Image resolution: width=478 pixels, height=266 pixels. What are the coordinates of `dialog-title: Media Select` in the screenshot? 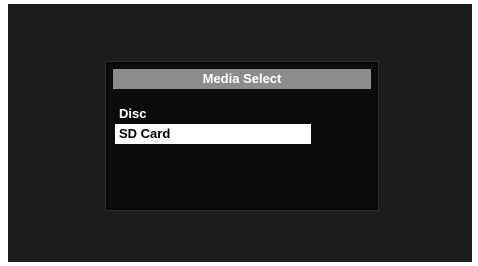 It's located at (242, 79).